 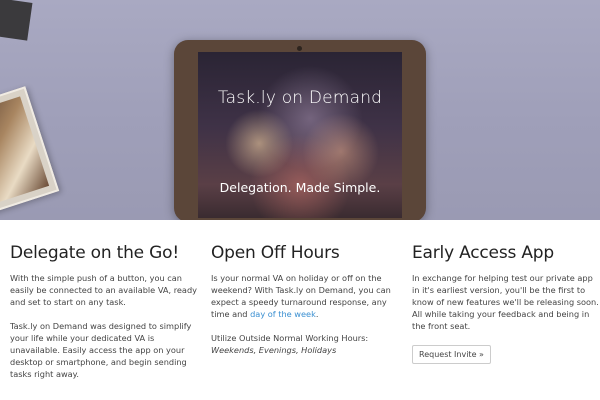 I want to click on column-heading: Open Off Hours, so click(x=275, y=253).